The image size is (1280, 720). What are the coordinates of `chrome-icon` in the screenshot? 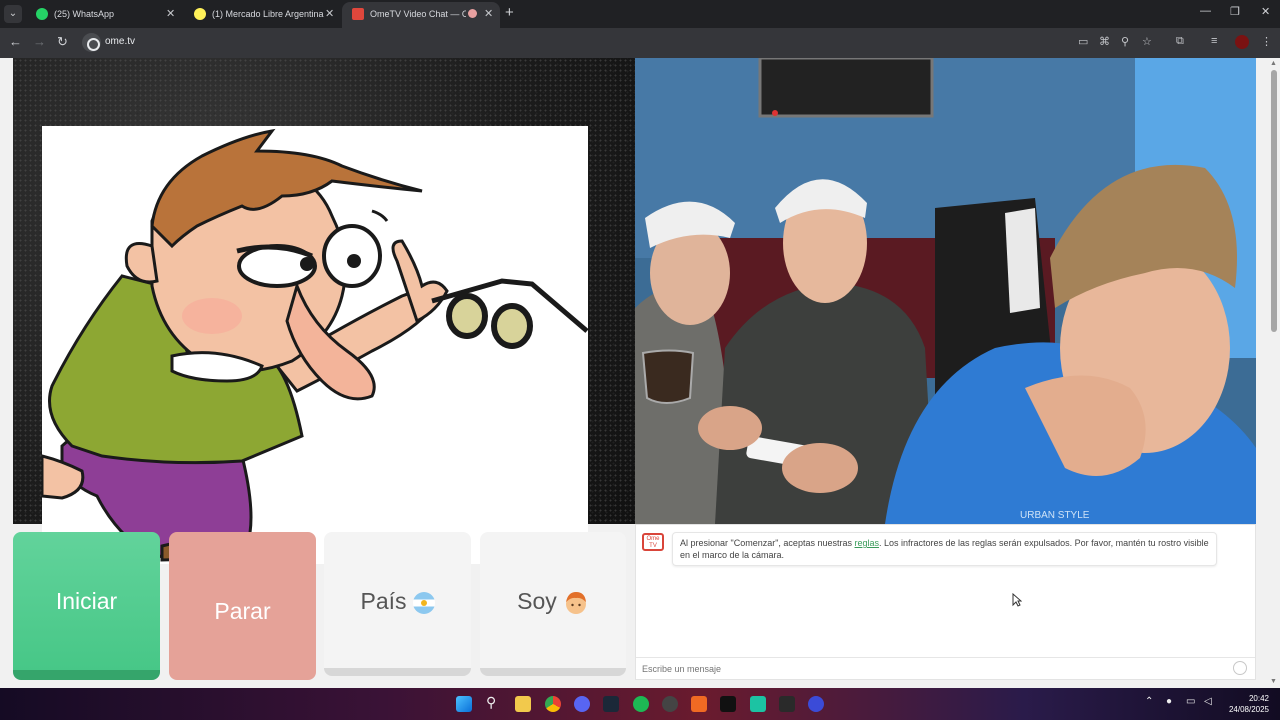 It's located at (553, 704).